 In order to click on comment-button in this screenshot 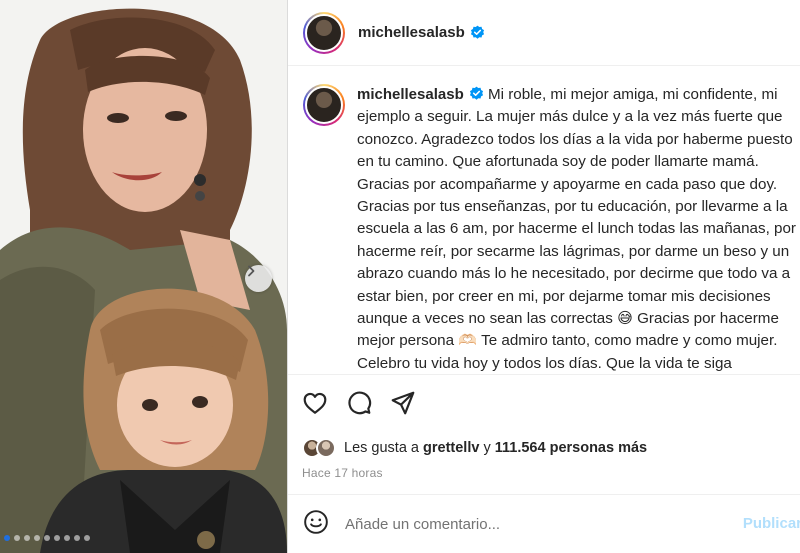, I will do `click(359, 403)`.